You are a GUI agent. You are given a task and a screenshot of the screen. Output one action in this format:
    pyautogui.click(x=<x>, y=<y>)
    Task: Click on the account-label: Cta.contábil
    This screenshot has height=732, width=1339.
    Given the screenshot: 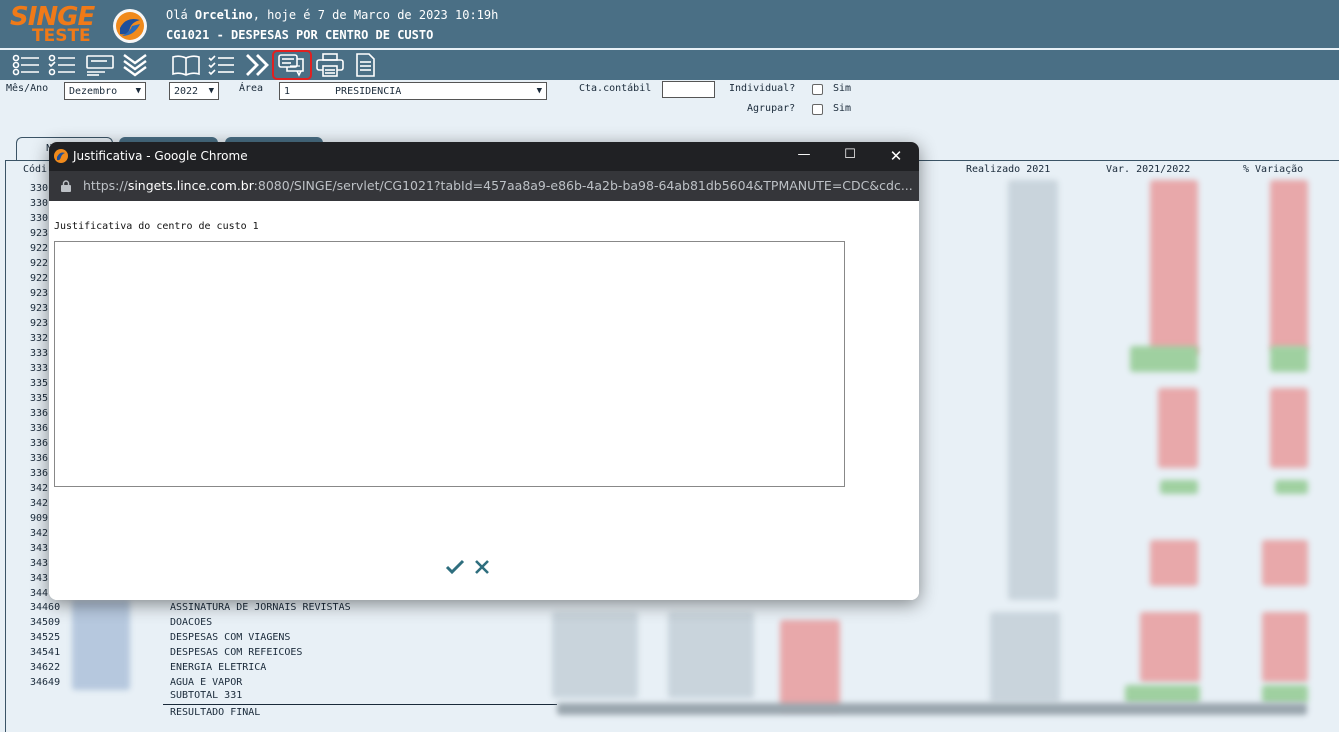 What is the action you would take?
    pyautogui.click(x=615, y=88)
    